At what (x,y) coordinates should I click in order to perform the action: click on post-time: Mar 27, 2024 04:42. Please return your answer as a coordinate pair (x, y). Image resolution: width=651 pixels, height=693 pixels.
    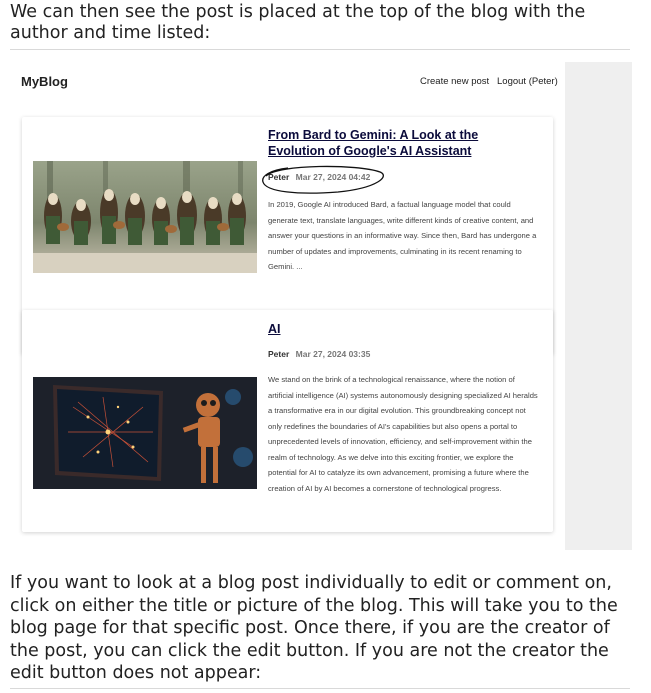
    Looking at the image, I should click on (333, 177).